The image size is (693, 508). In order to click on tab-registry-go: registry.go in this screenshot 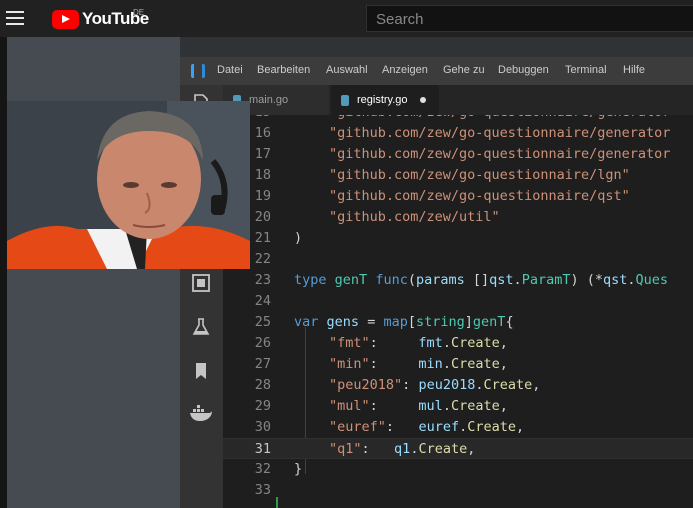, I will do `click(385, 100)`.